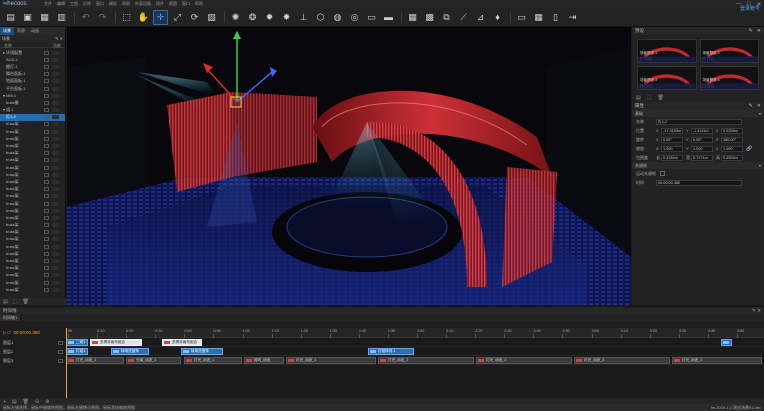 The image size is (764, 411). I want to click on pos-y-input: -1.4111m, so click(702, 130).